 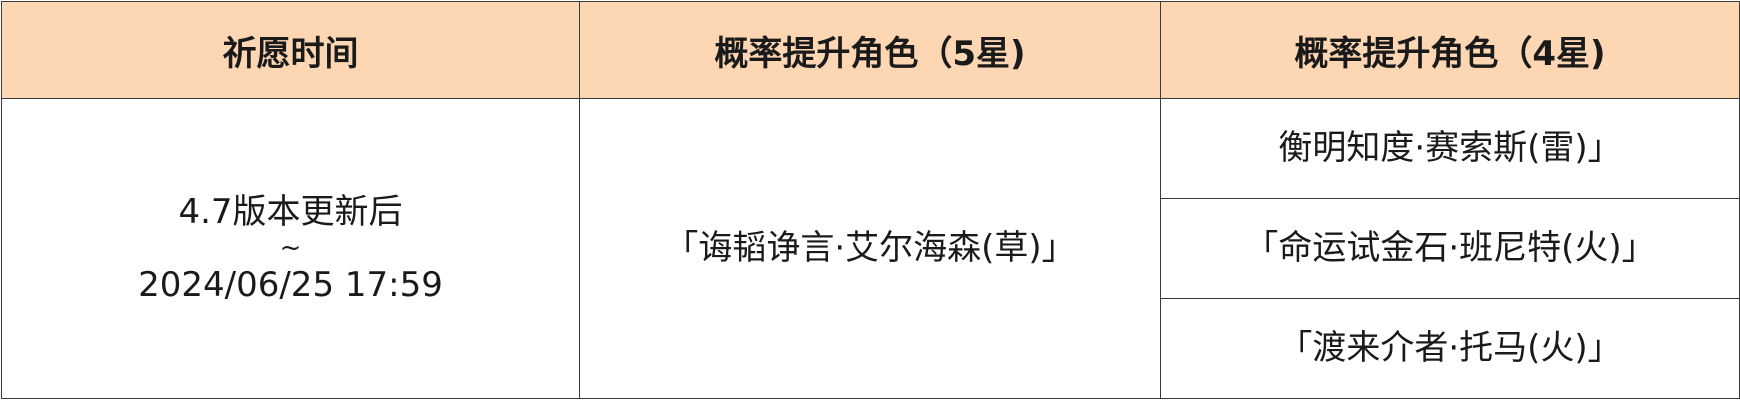 What do you see at coordinates (290, 50) in the screenshot?
I see `header-wish-time: 祈愿时间` at bounding box center [290, 50].